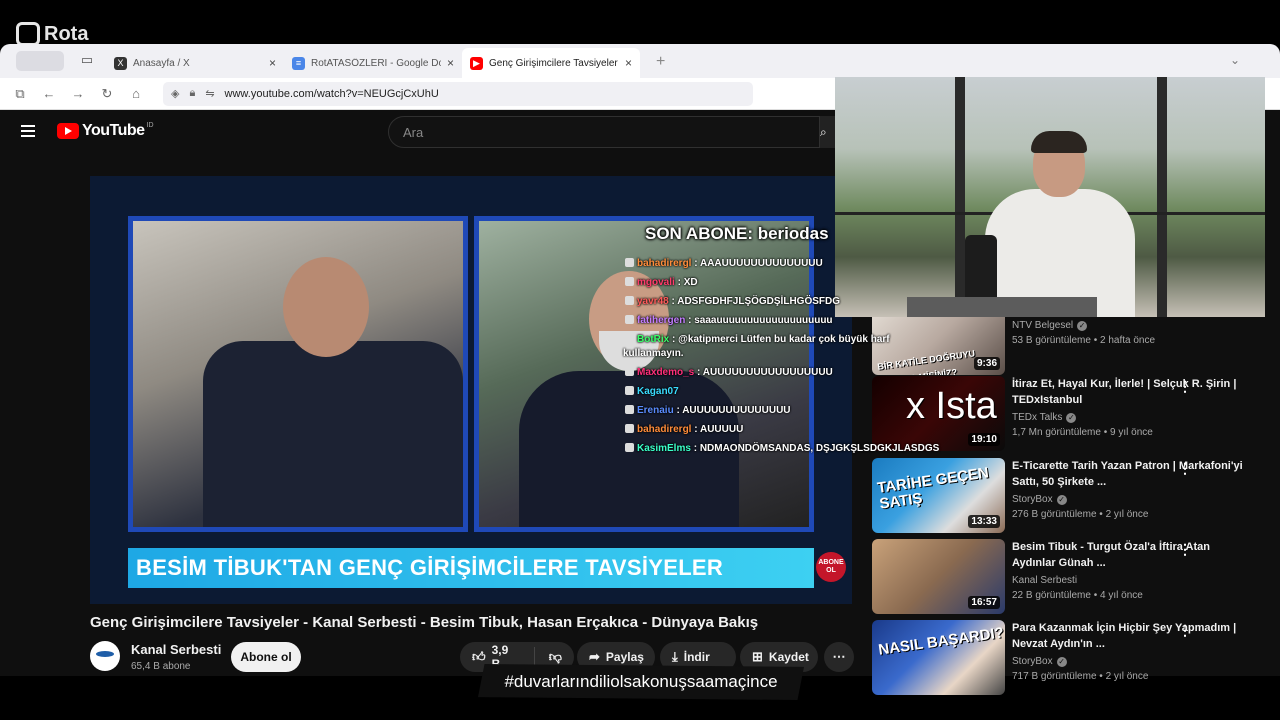 The image size is (1280, 720). What do you see at coordinates (1042, 325) in the screenshot?
I see `channel-name: NTV Belgesel` at bounding box center [1042, 325].